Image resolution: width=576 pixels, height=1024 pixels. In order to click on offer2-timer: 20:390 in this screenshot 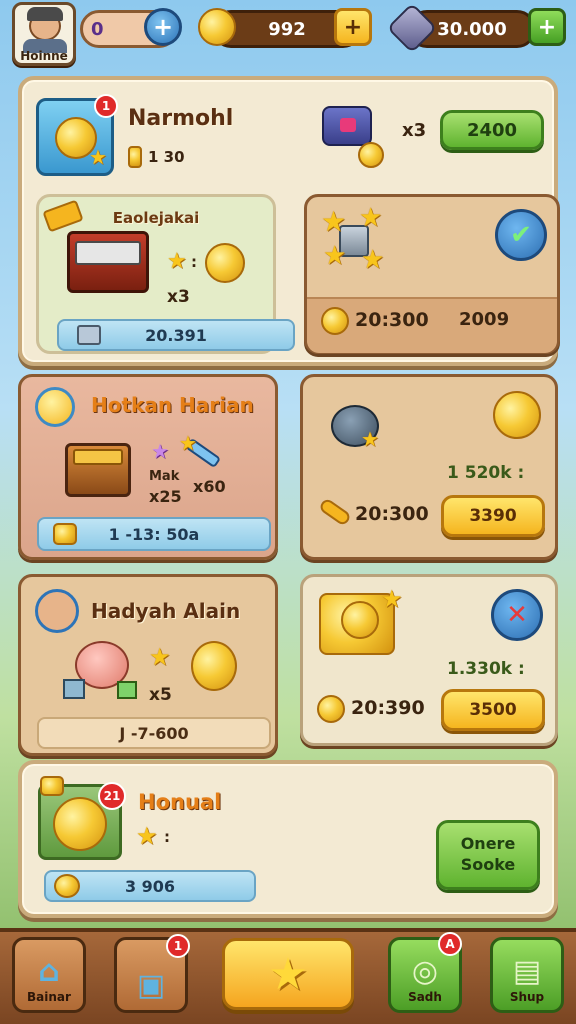, I will do `click(388, 708)`.